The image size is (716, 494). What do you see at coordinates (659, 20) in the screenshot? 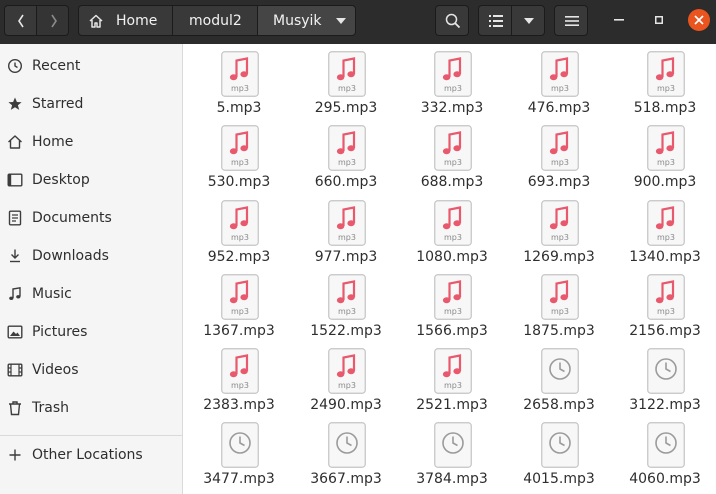
I see `maximize-button` at bounding box center [659, 20].